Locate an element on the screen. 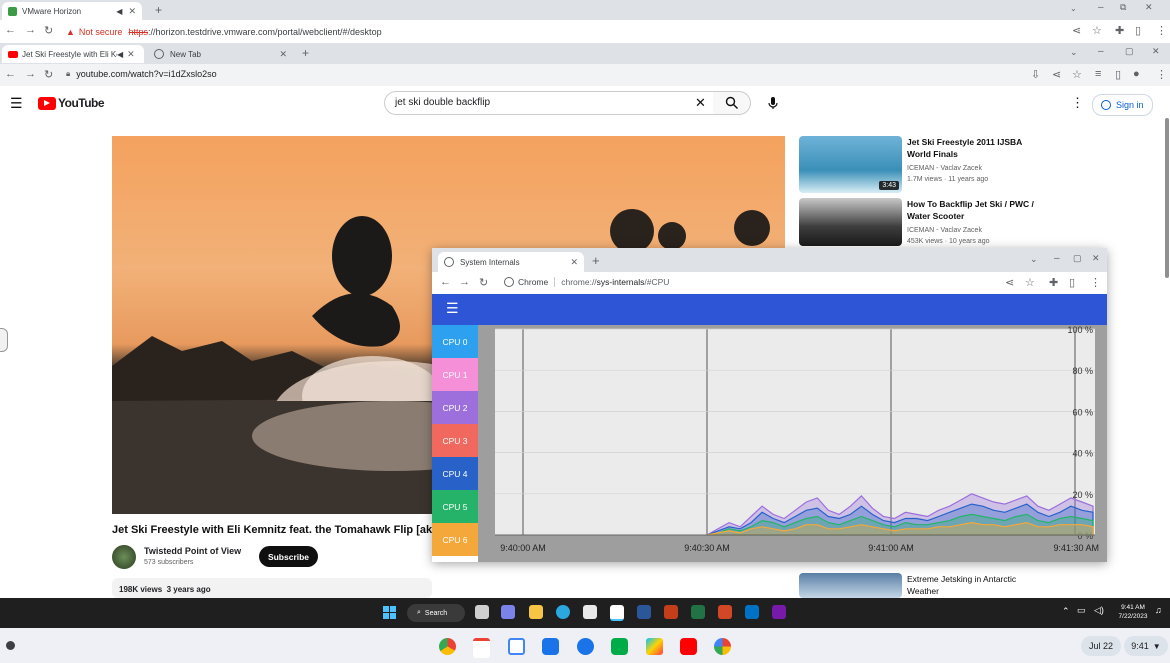  taskbar-search-box: ⌕ Search is located at coordinates (436, 613).